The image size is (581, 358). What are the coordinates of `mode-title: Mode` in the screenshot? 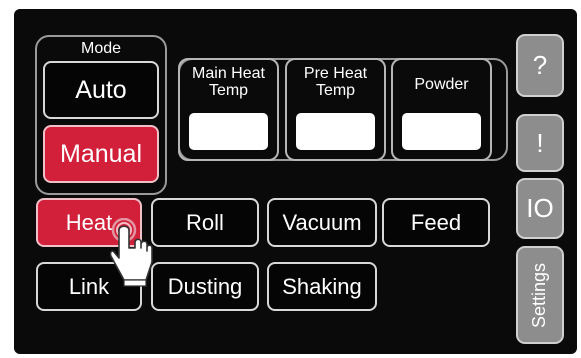 It's located at (101, 48).